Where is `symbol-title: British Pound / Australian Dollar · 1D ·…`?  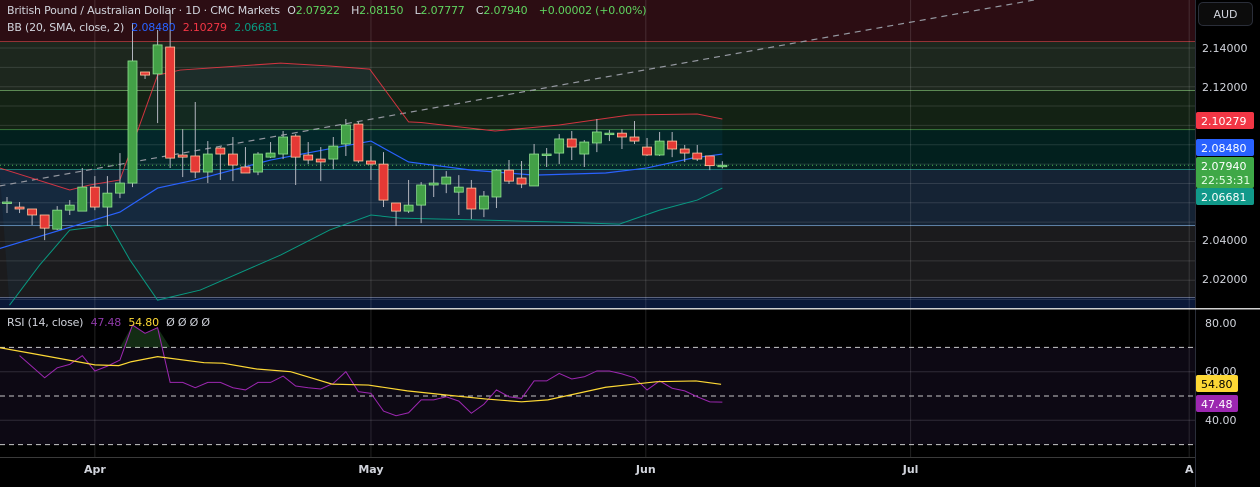 symbol-title: British Pound / Australian Dollar · 1D ·… is located at coordinates (143, 10).